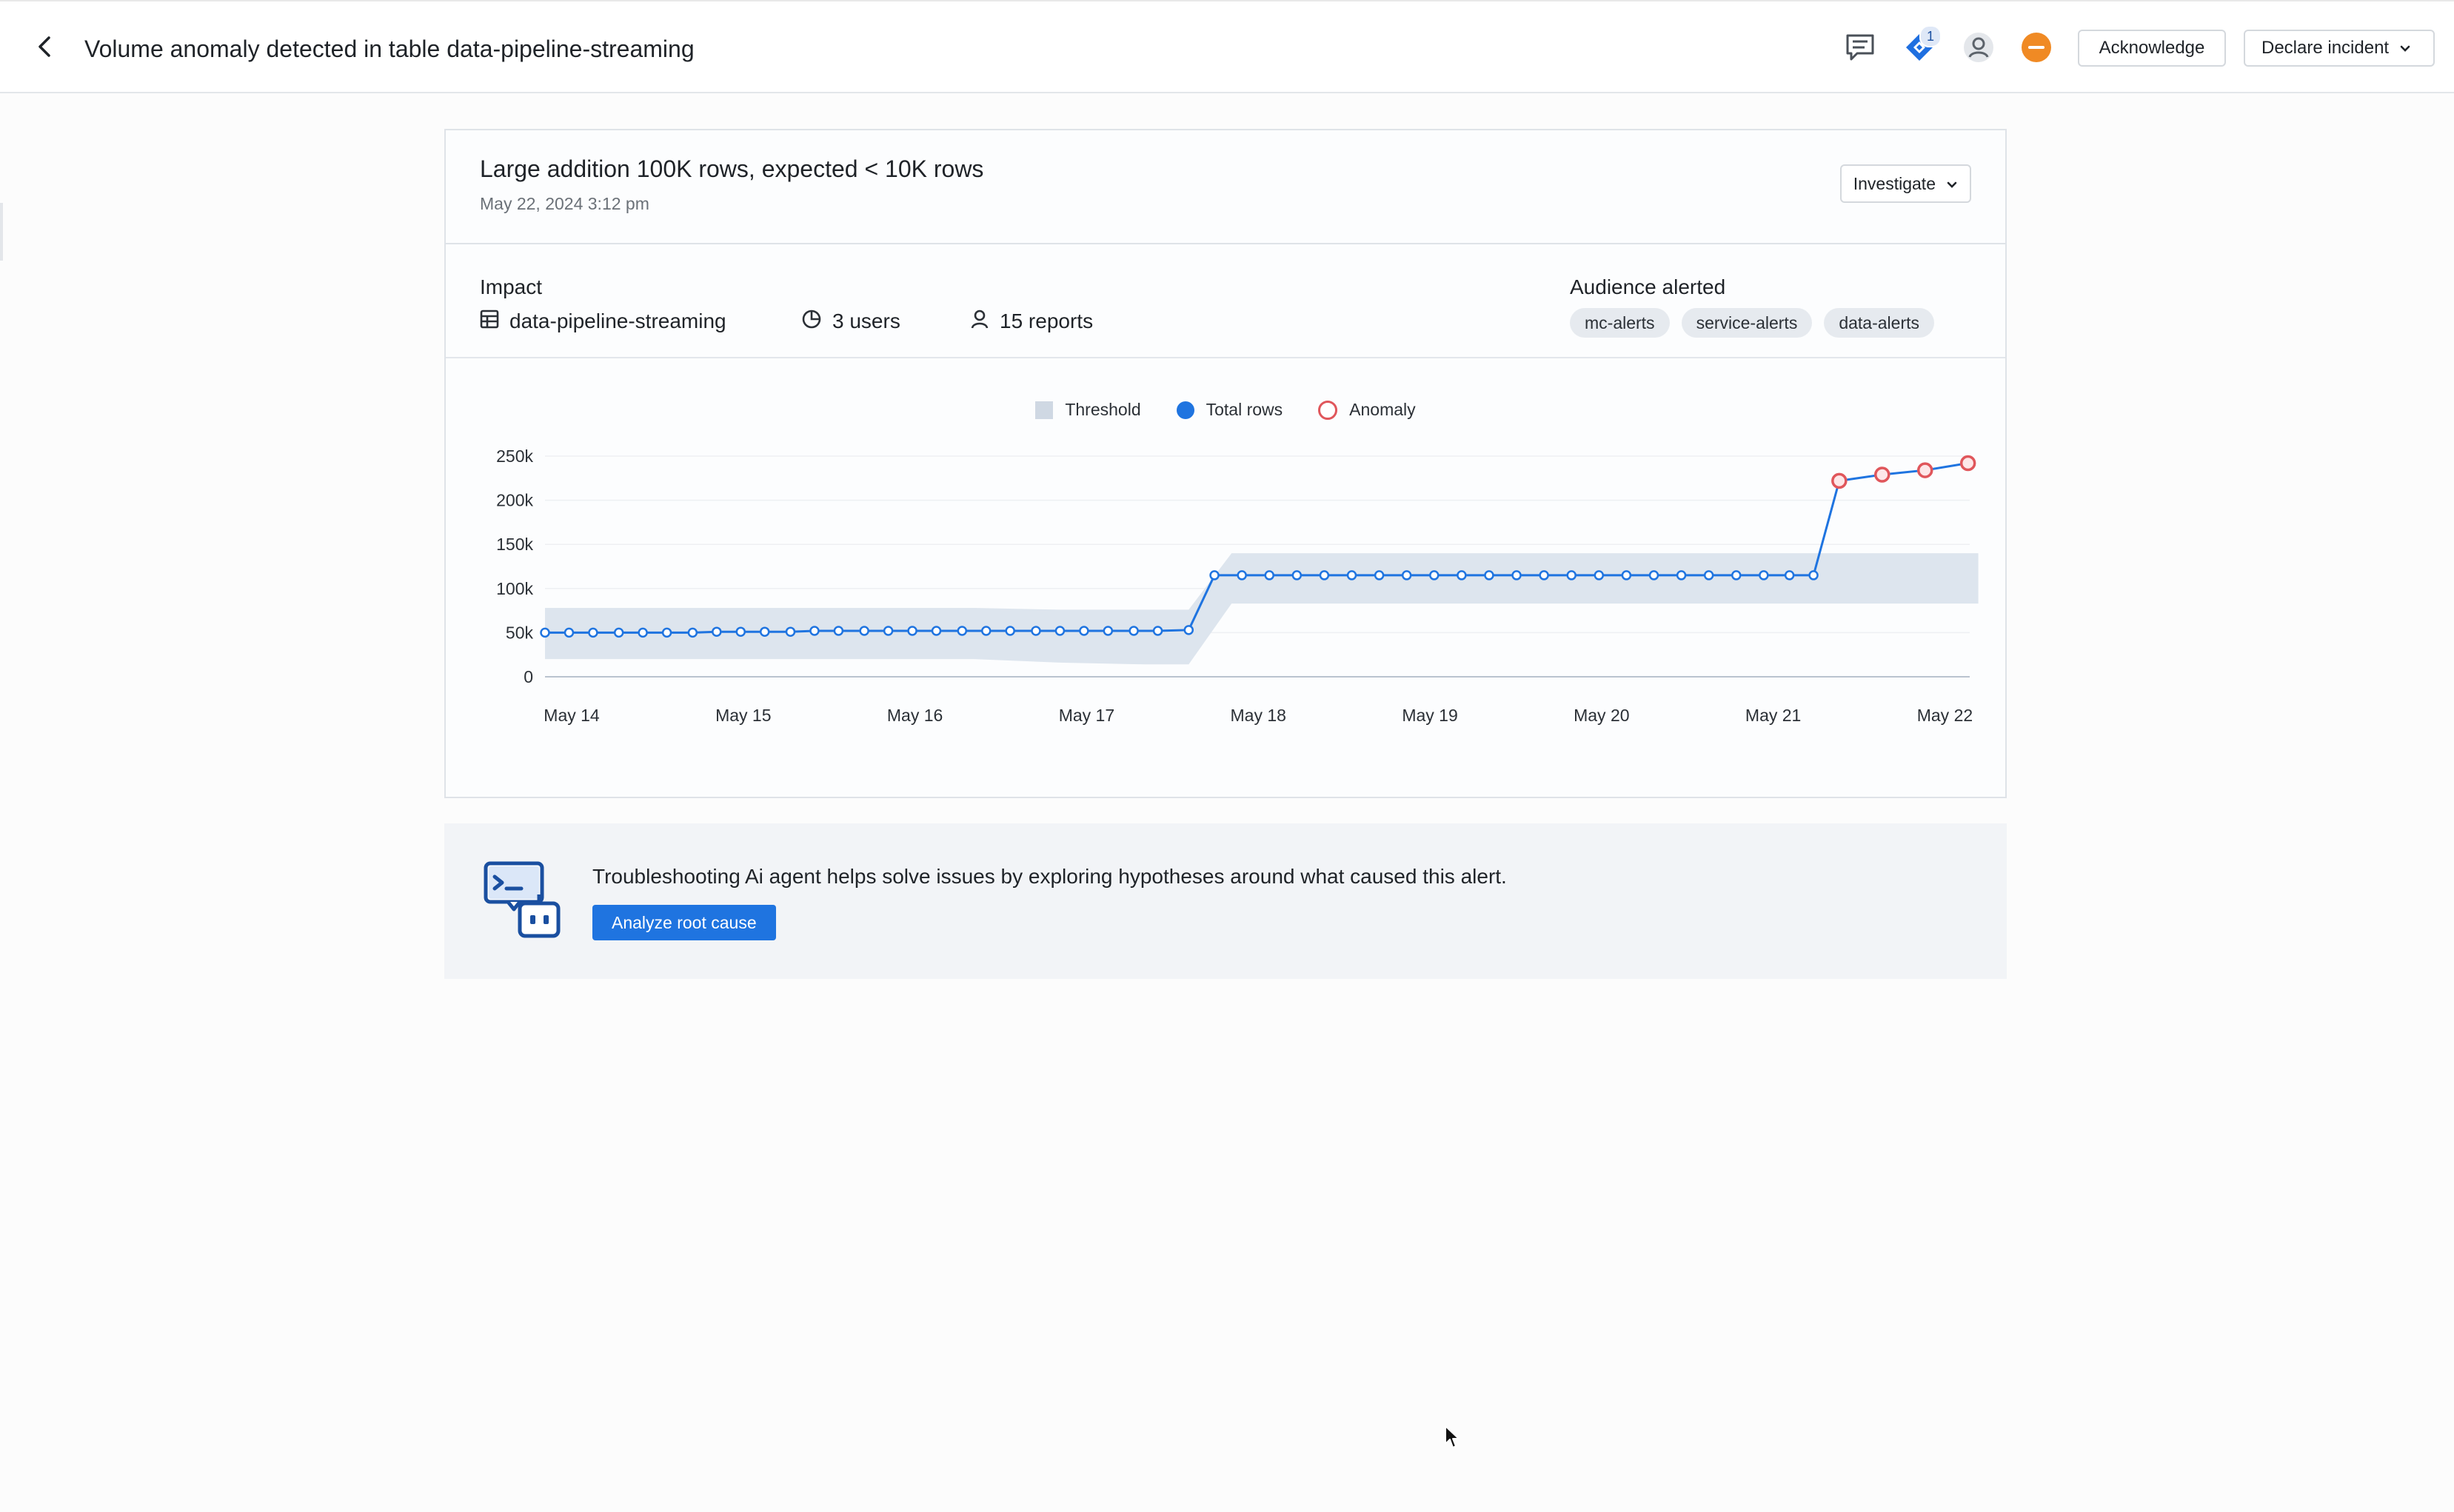  I want to click on audience-chips: mc-alerts service-alerts data-alerts, so click(1752, 323).